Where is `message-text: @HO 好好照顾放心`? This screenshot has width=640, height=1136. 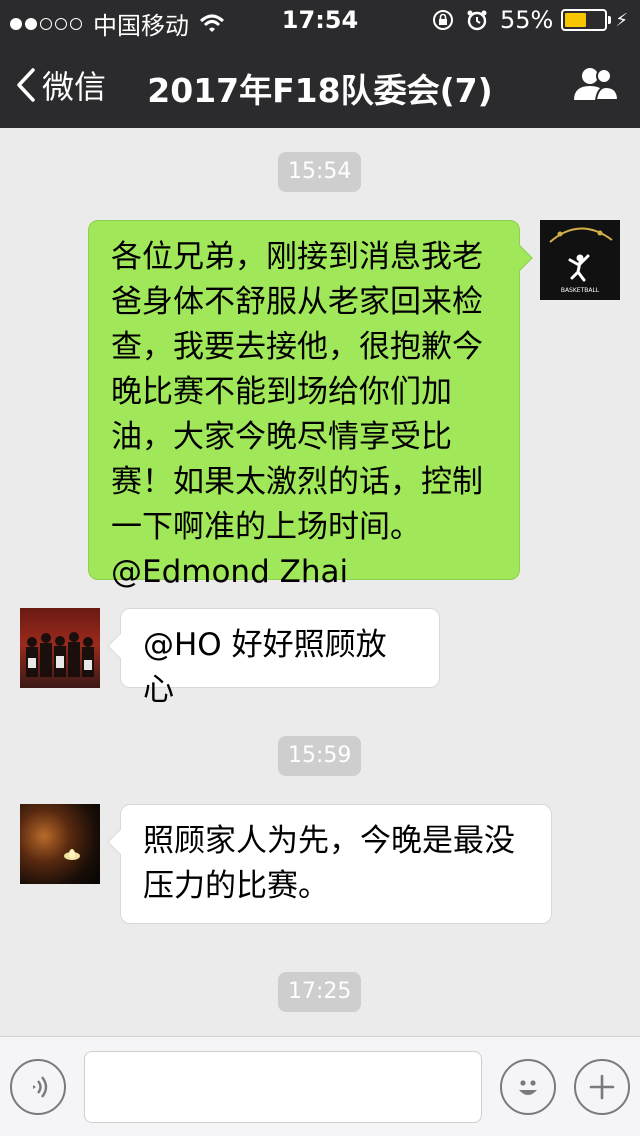 message-text: @HO 好好照顾放心 is located at coordinates (265, 667).